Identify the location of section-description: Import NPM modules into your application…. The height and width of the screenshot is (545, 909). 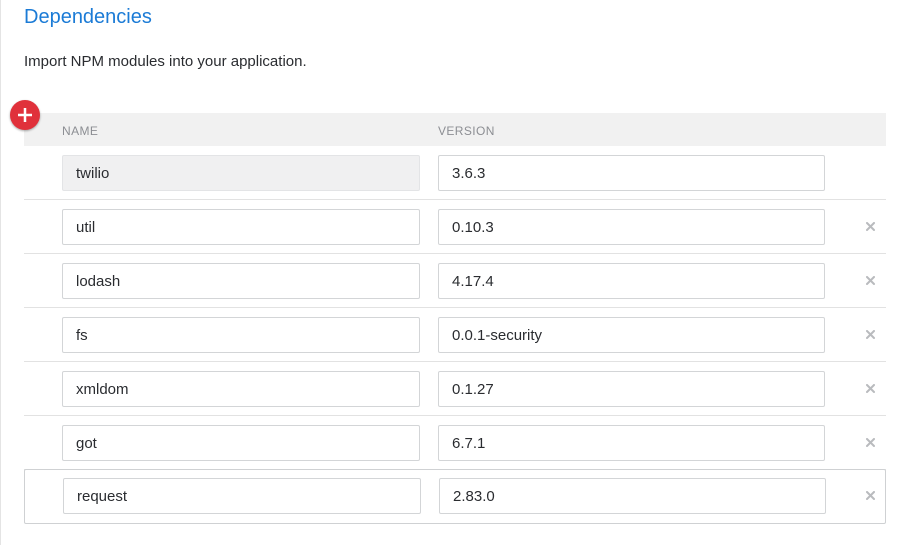
(165, 61).